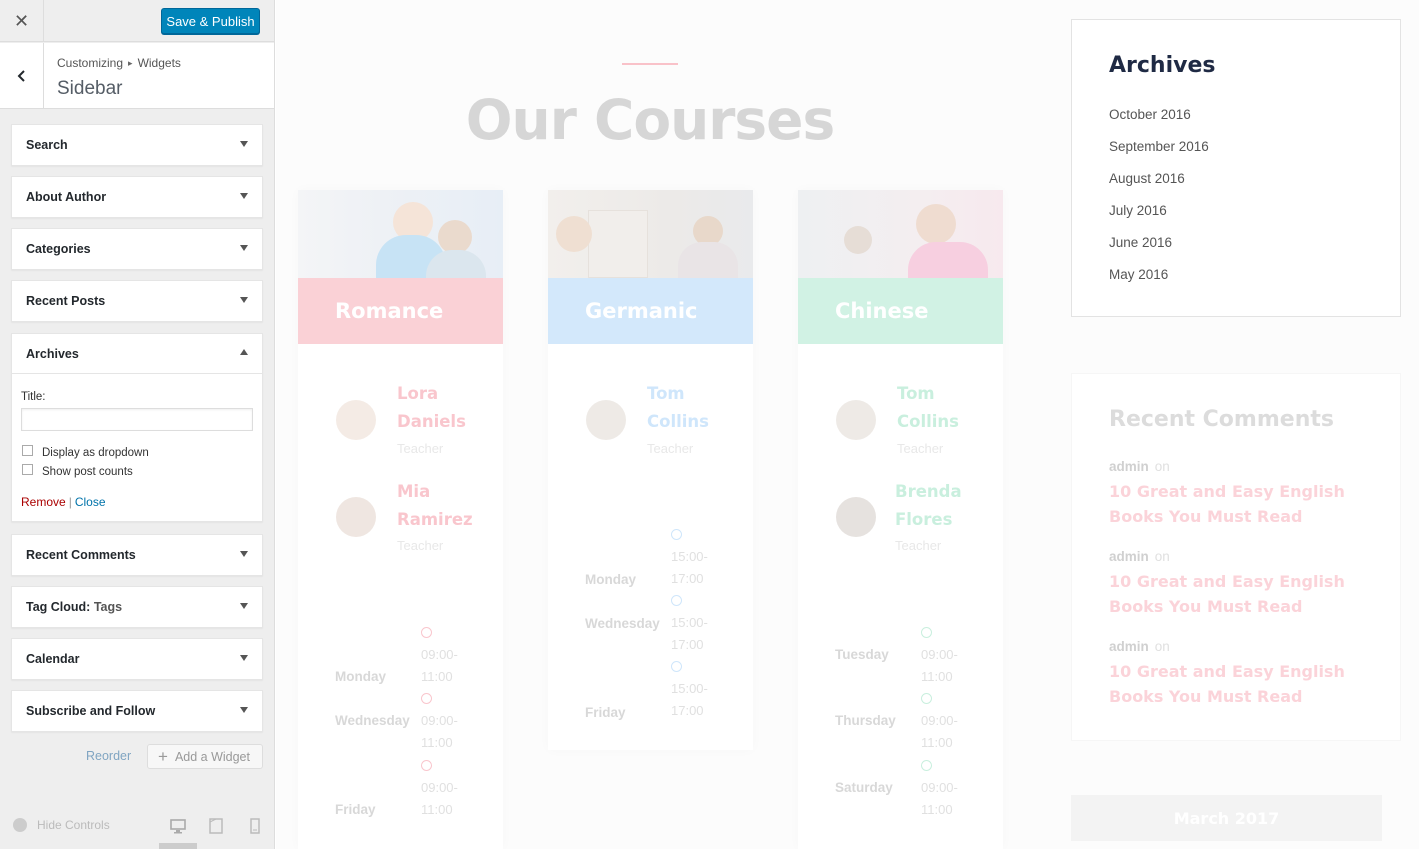 Image resolution: width=1419 pixels, height=849 pixels. I want to click on widget-title: About Author, so click(137, 197).